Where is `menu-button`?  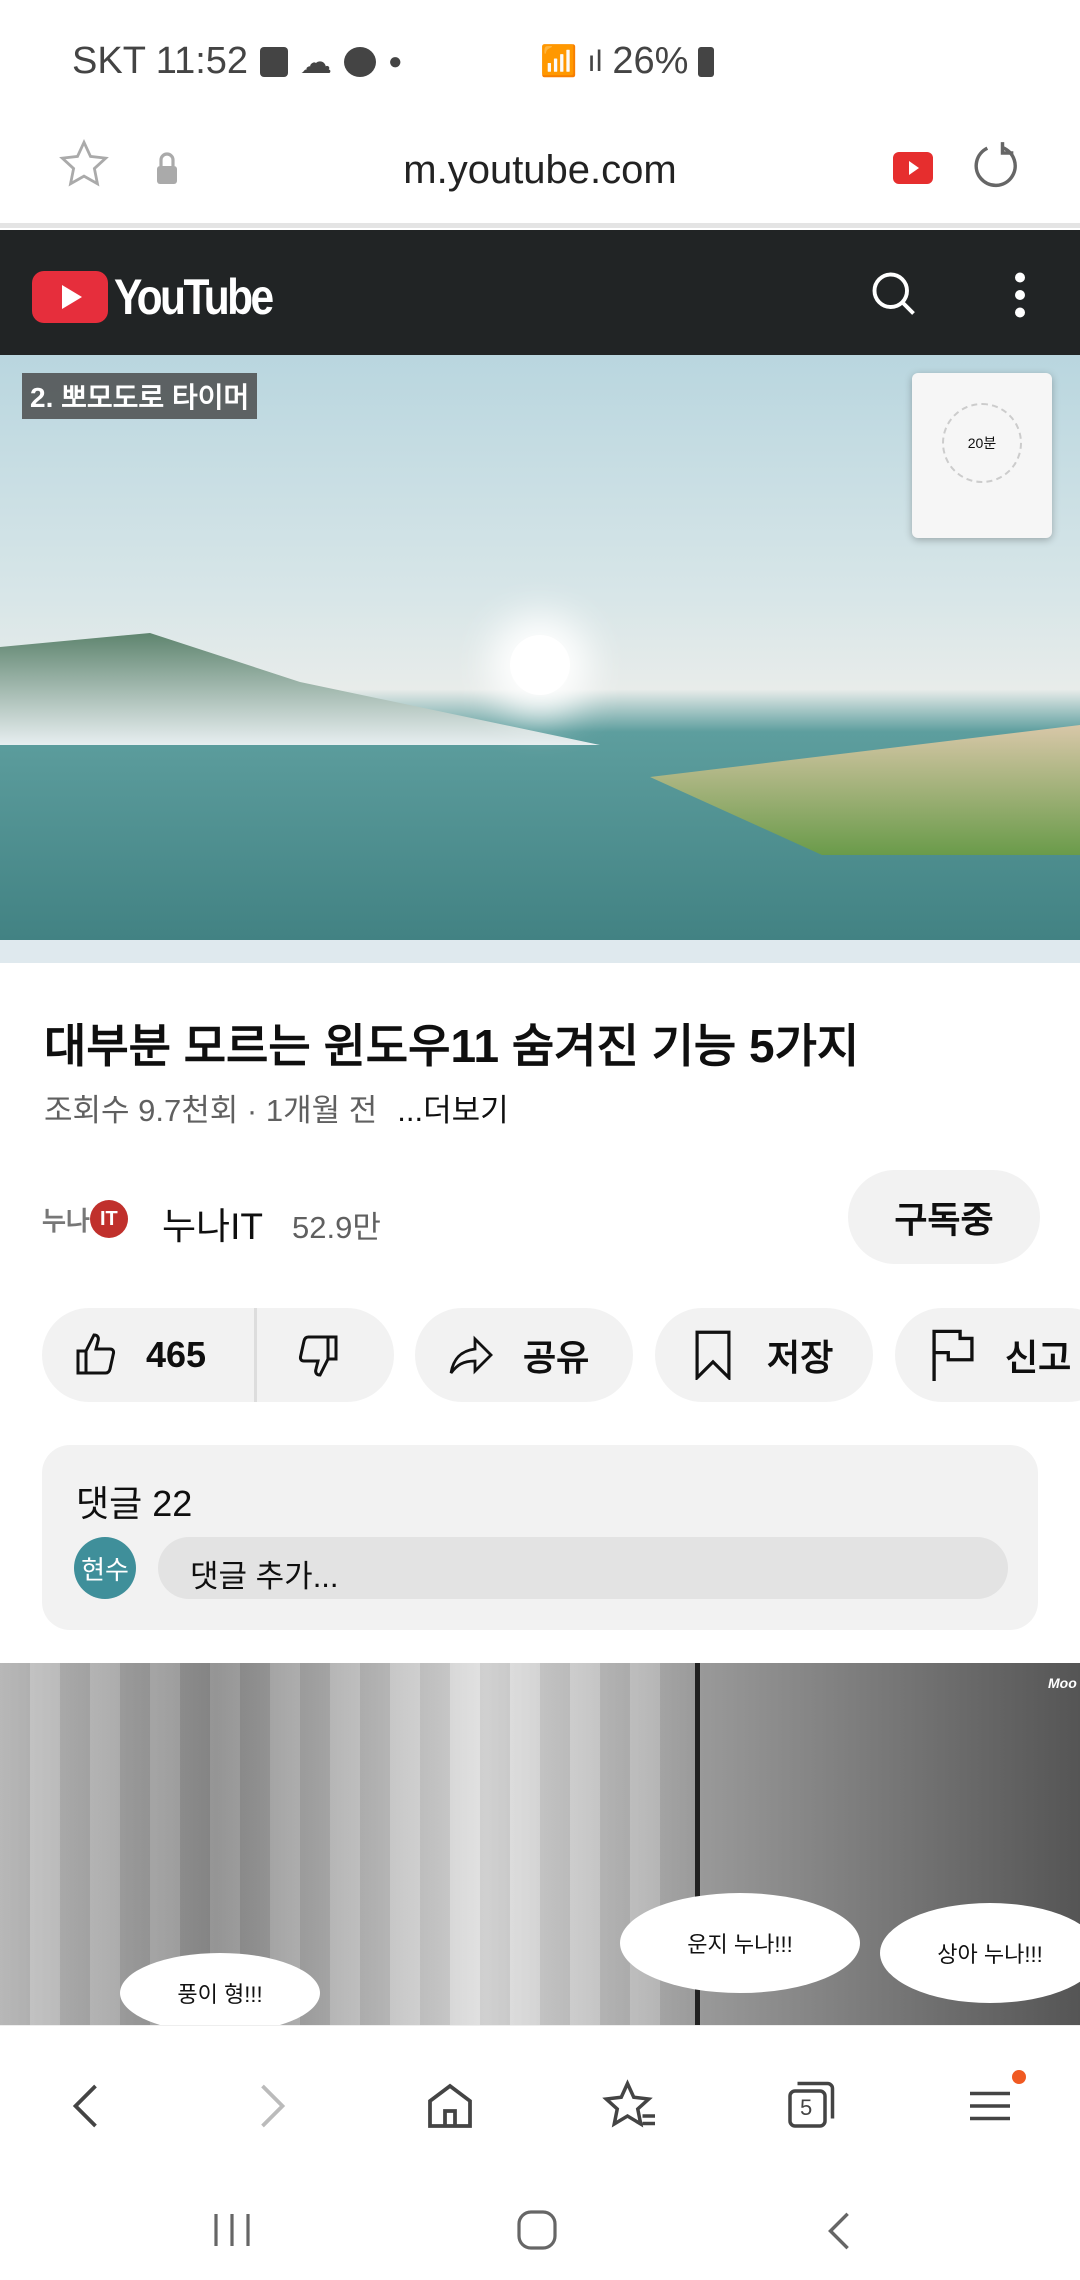 menu-button is located at coordinates (993, 2103).